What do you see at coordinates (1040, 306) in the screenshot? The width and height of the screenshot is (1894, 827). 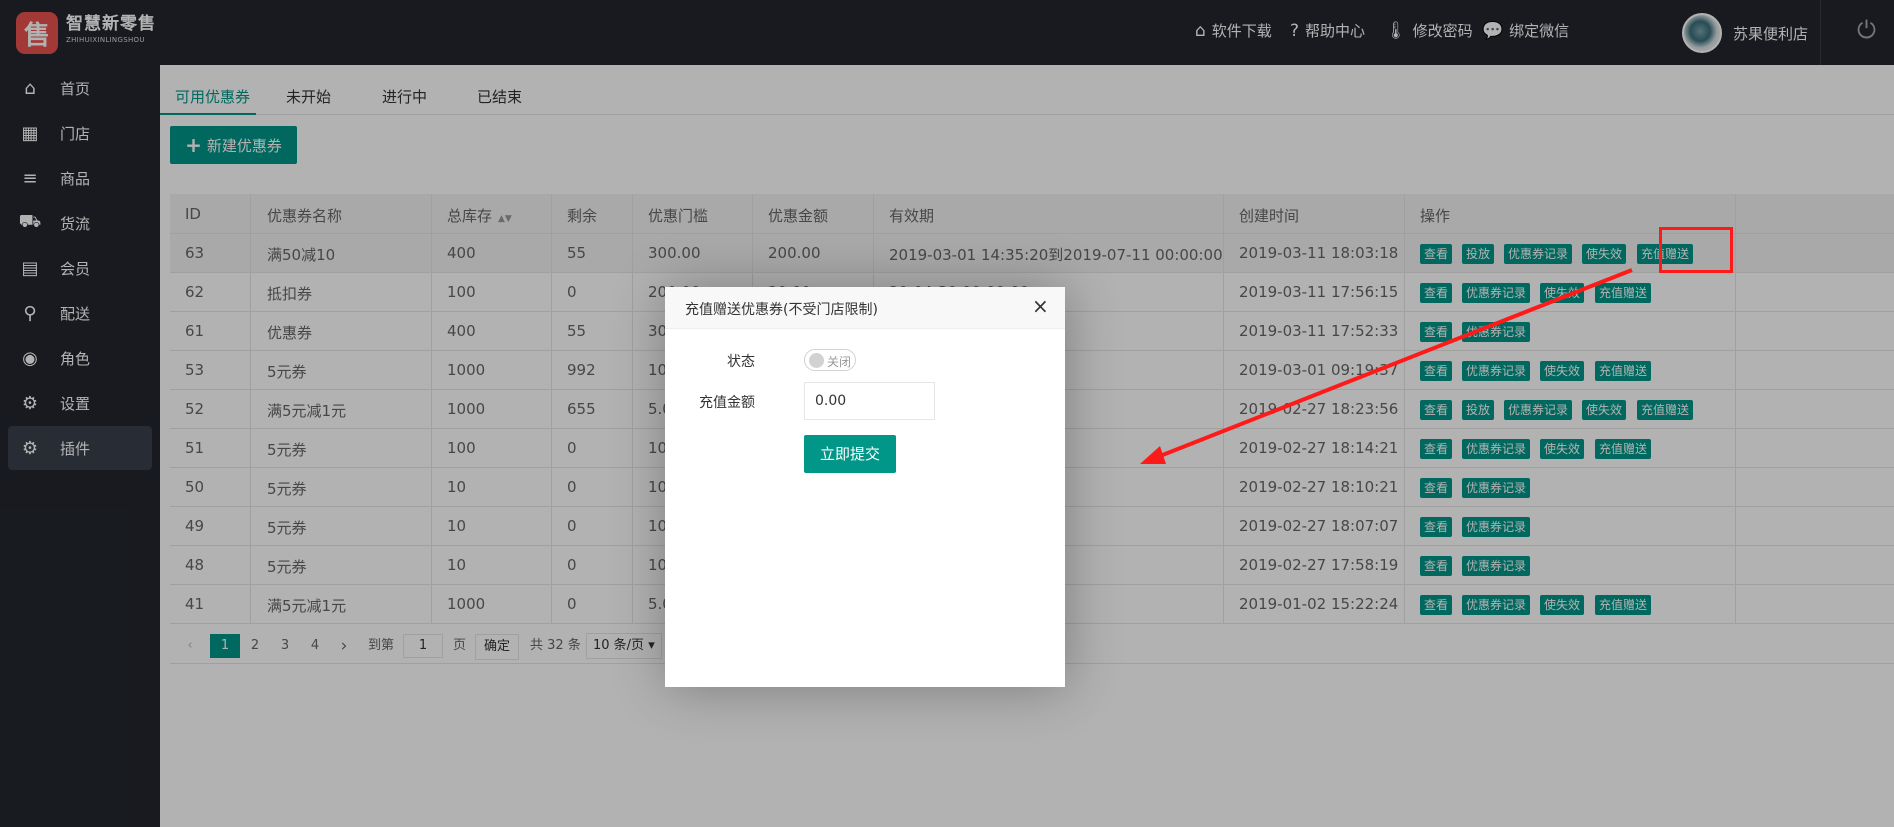 I see `close-icon: ×` at bounding box center [1040, 306].